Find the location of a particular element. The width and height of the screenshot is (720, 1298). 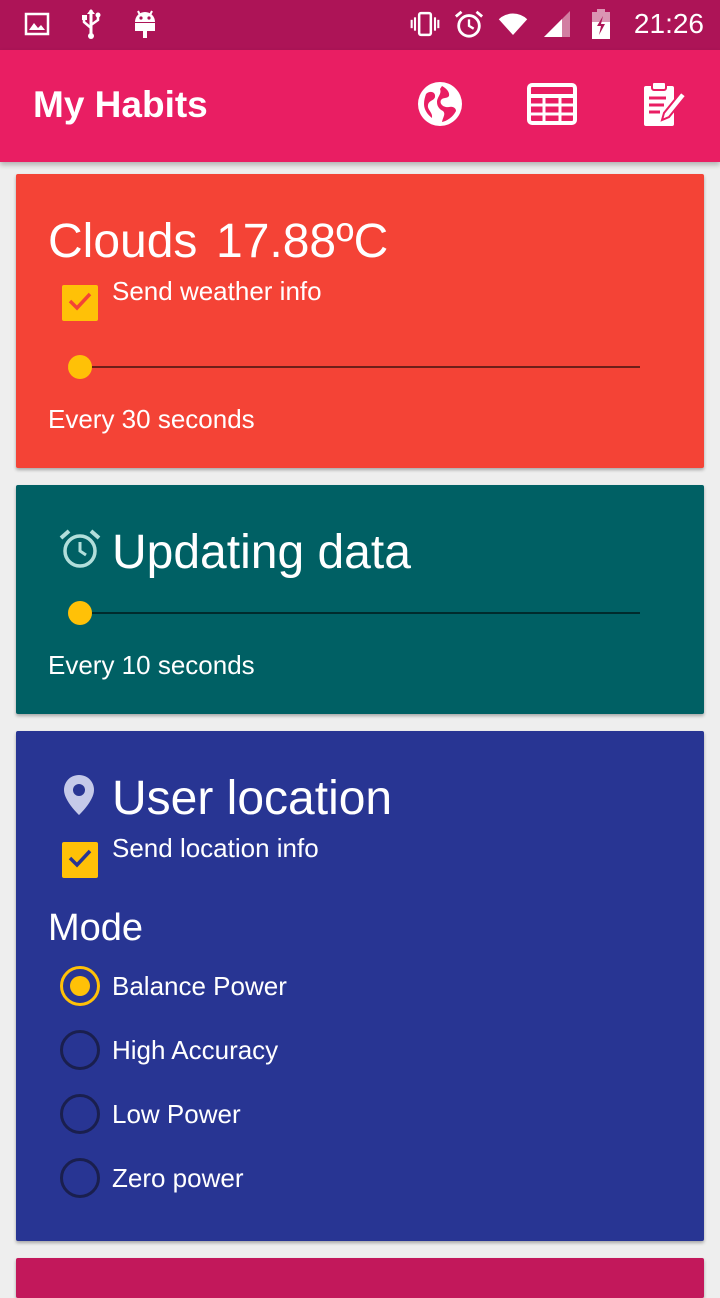

clipboard-edit-button is located at coordinates (664, 106).